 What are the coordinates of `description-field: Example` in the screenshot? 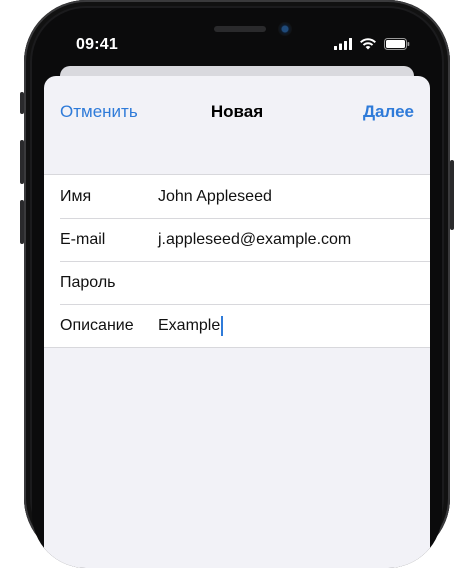 It's located at (191, 325).